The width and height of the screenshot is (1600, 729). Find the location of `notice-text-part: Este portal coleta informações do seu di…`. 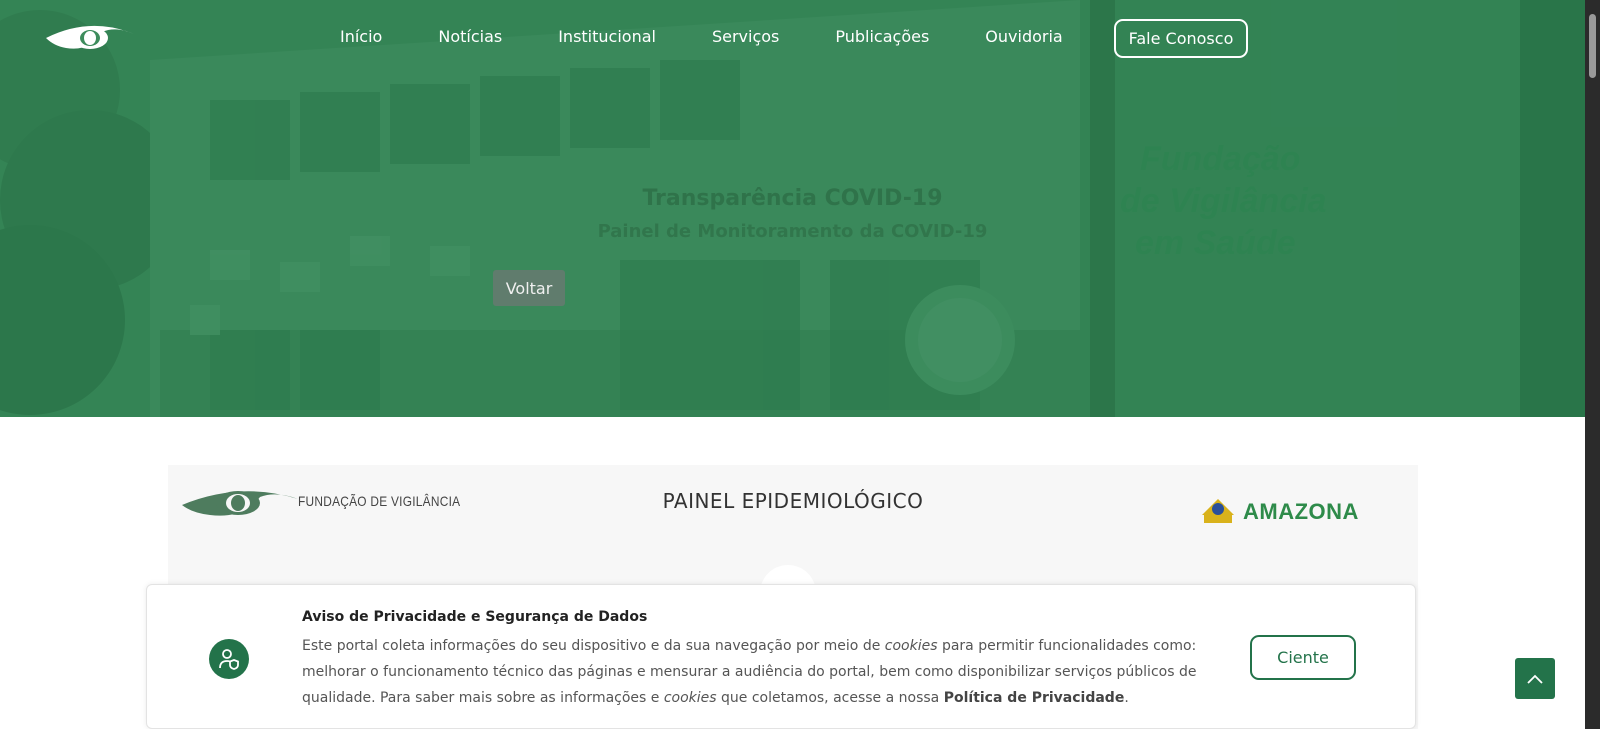

notice-text-part: Este portal coleta informações do seu di… is located at coordinates (593, 646).